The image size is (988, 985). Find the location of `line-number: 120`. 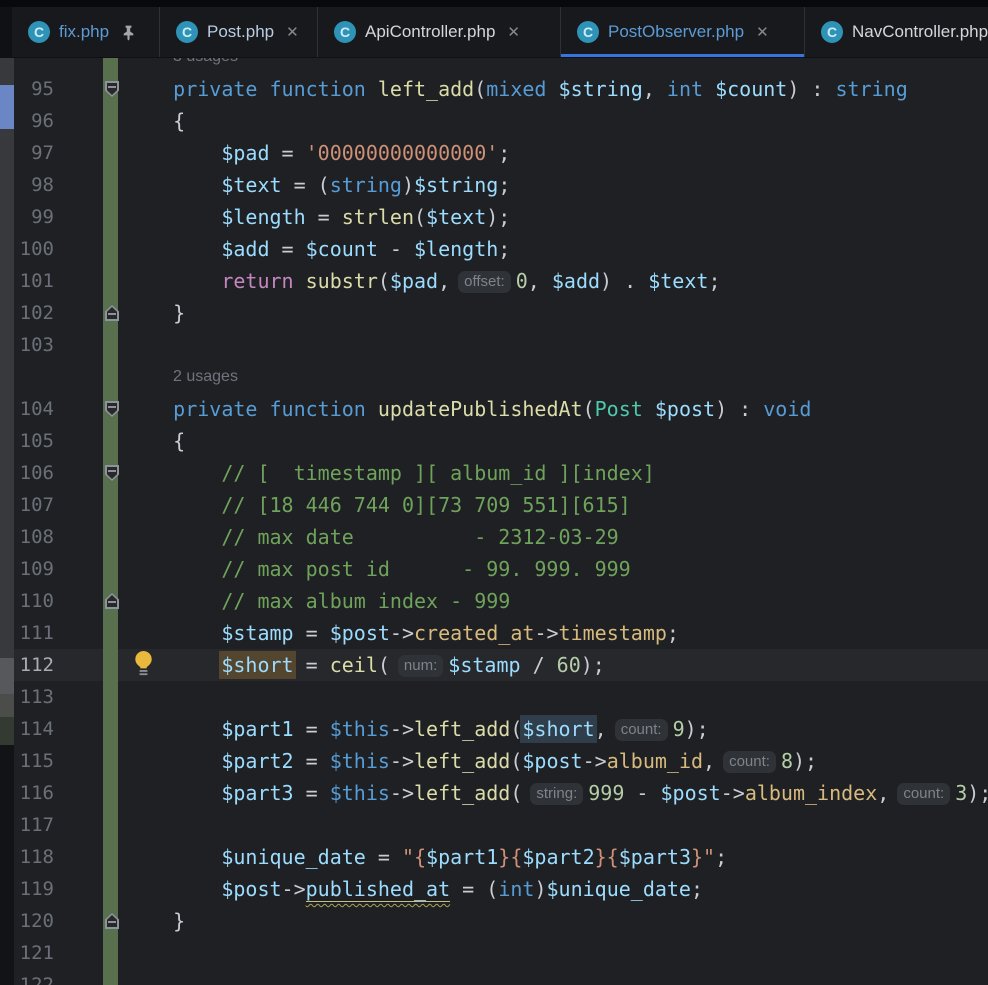

line-number: 120 is located at coordinates (36, 921).